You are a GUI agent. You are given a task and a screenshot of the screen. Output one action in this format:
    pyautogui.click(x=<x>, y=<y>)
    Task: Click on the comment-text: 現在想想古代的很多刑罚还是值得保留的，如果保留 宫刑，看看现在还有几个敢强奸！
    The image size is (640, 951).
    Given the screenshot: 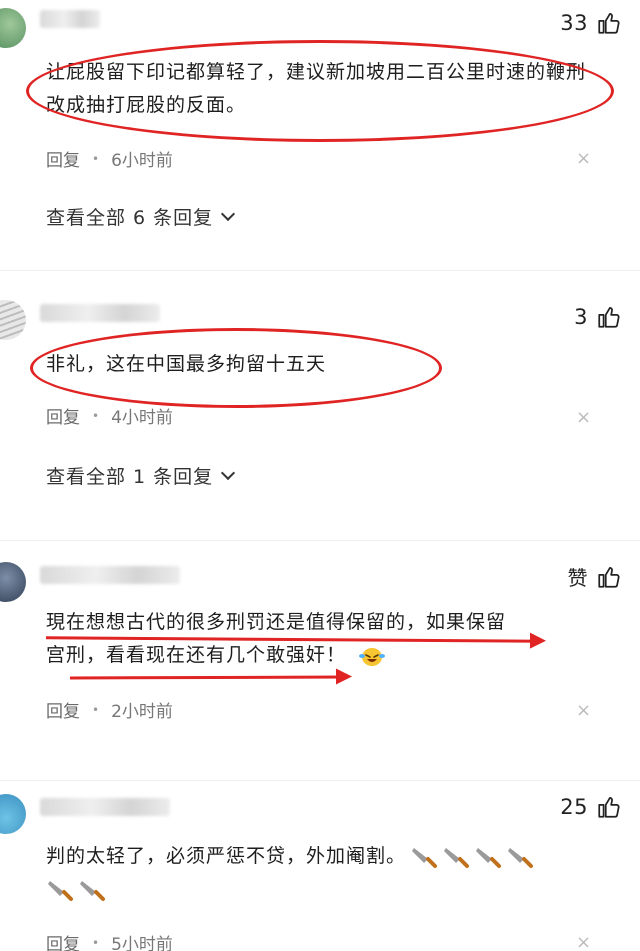 What is the action you would take?
    pyautogui.click(x=333, y=639)
    